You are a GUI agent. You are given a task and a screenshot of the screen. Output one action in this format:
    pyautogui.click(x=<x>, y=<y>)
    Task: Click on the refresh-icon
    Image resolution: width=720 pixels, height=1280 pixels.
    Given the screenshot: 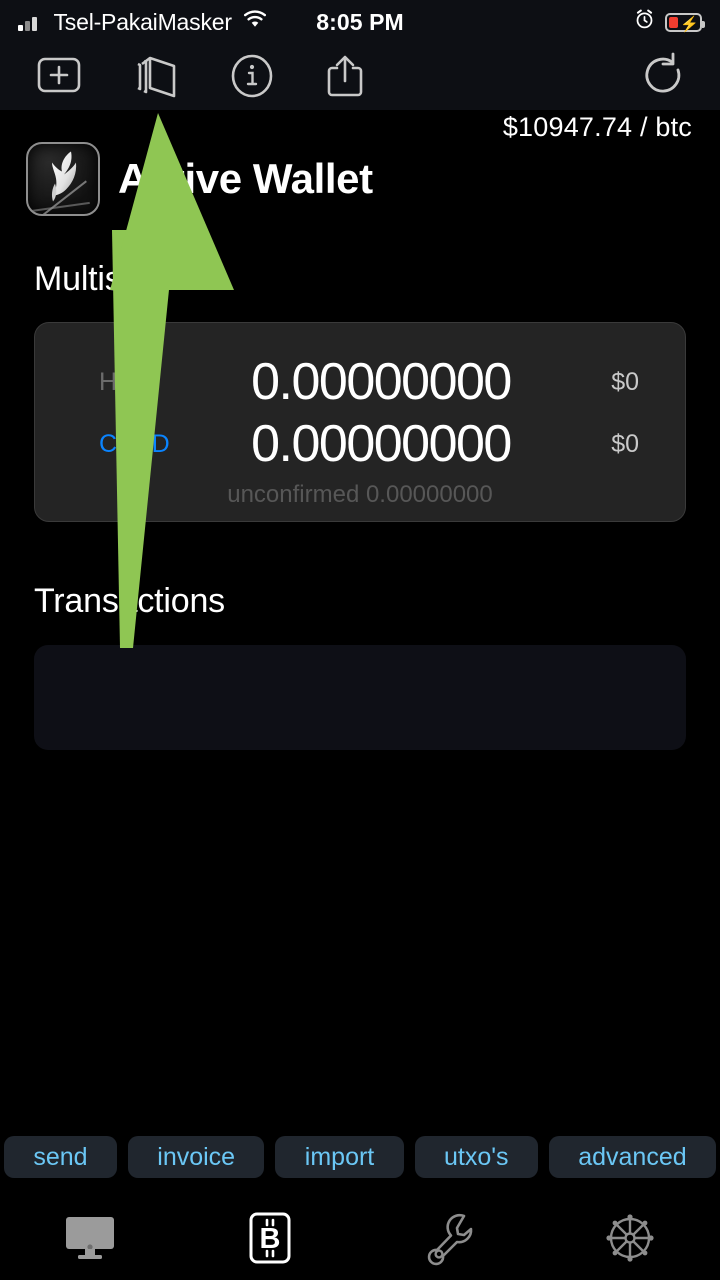 What is the action you would take?
    pyautogui.click(x=666, y=79)
    